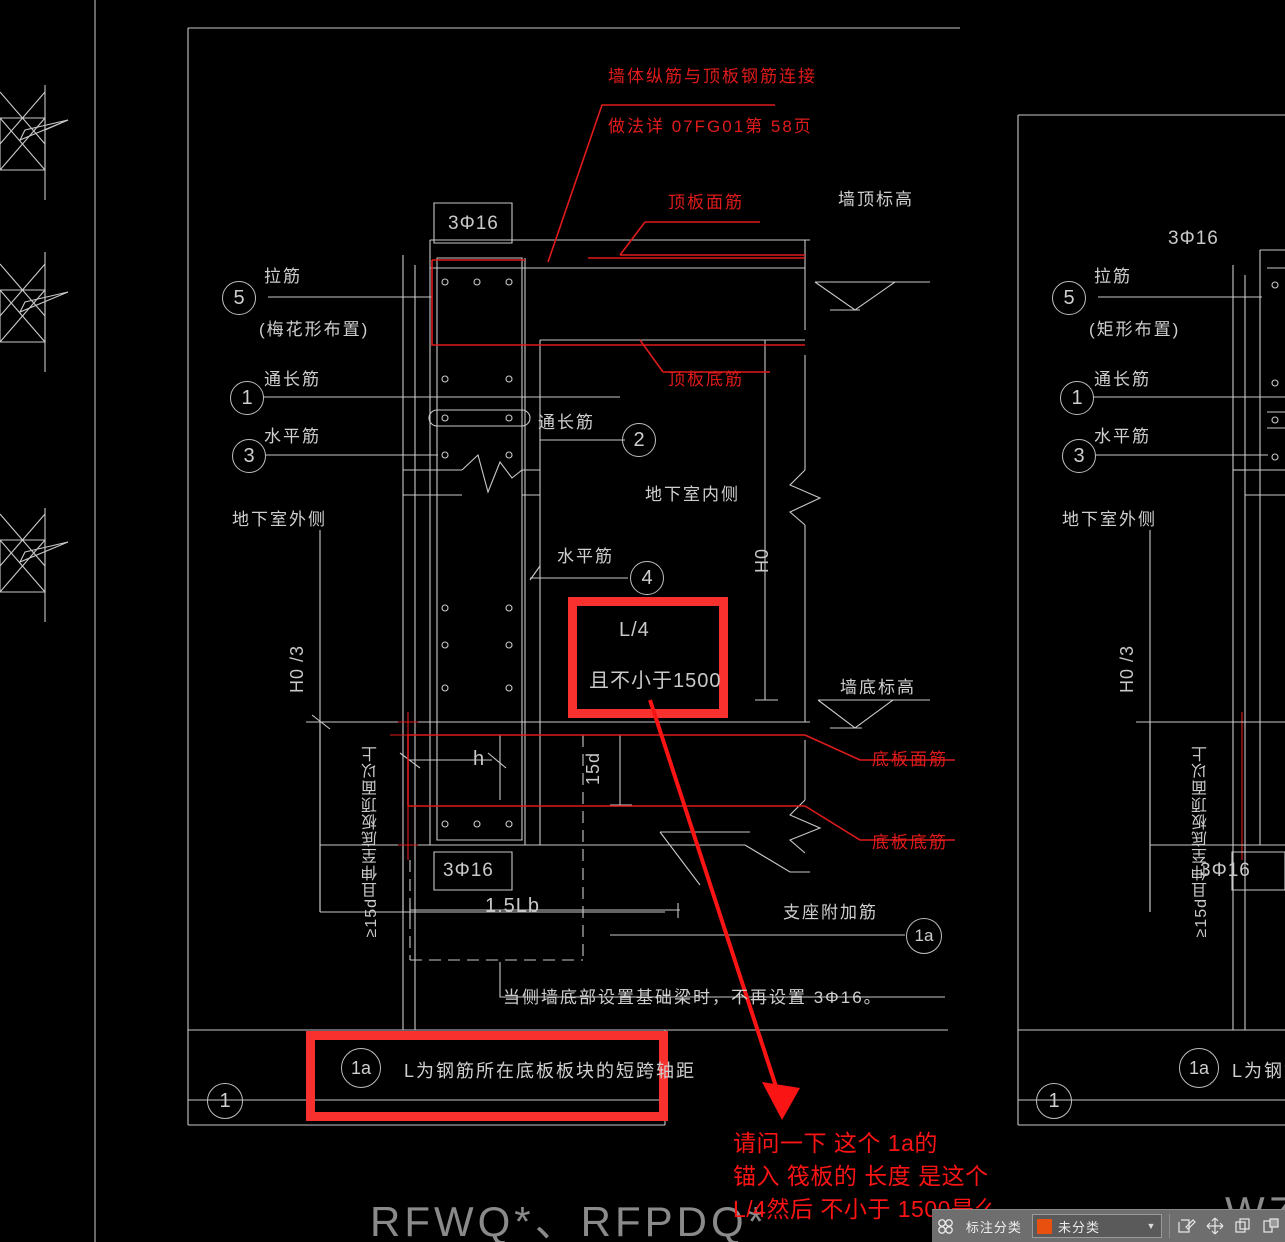 The height and width of the screenshot is (1242, 1285). I want to click on right-callout-label-5: 拉筋, so click(1113, 276).